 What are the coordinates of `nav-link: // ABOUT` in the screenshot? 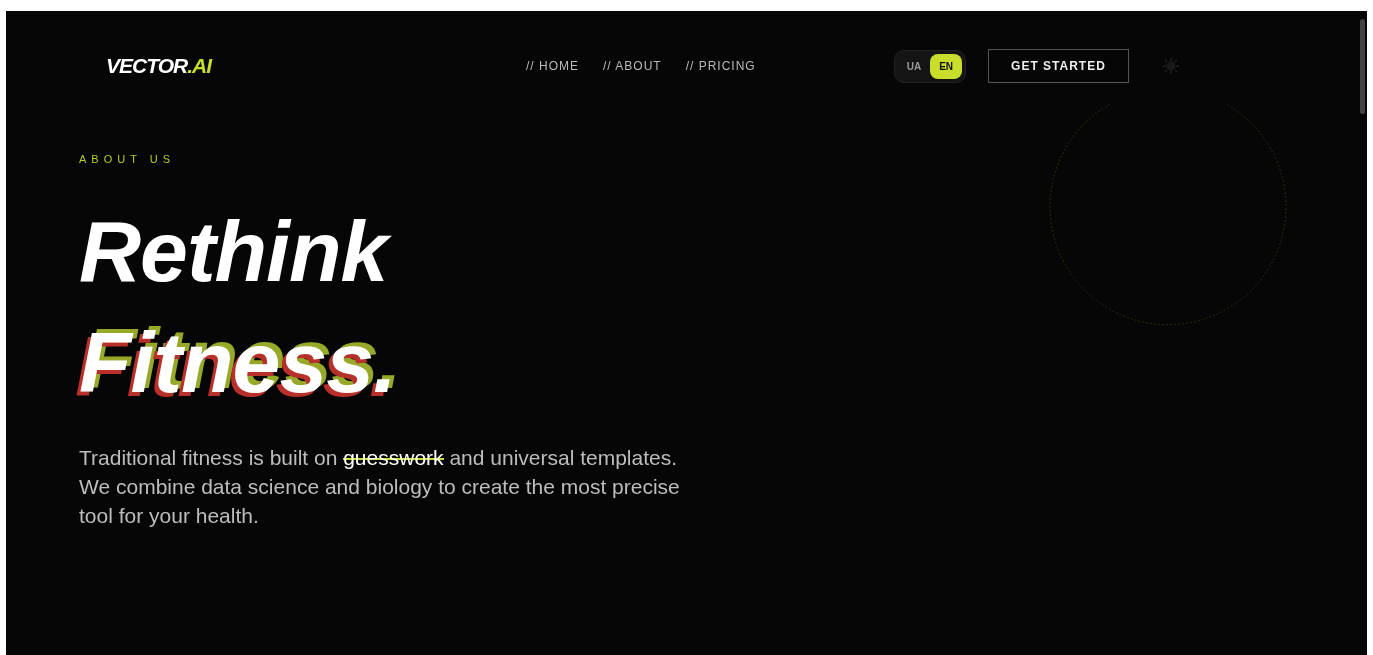 It's located at (632, 66).